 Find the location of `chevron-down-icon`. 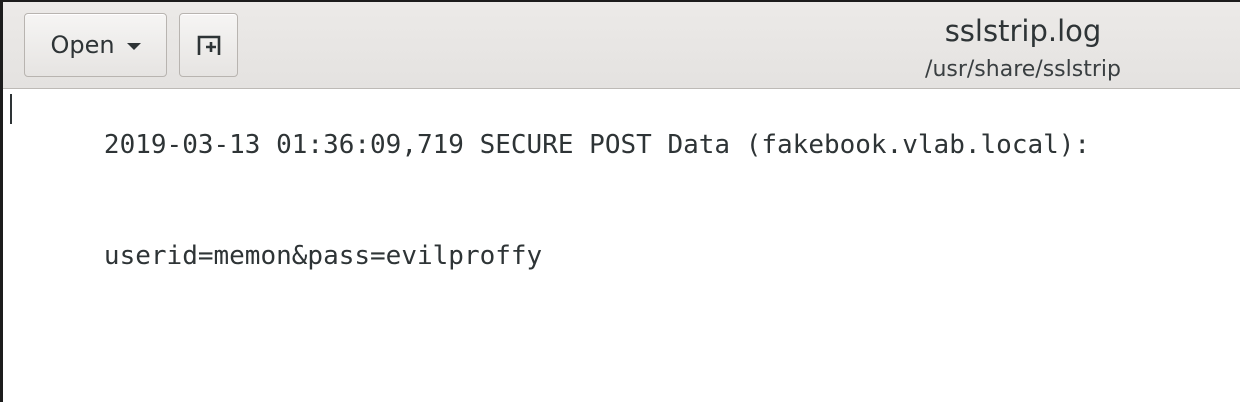

chevron-down-icon is located at coordinates (133, 46).